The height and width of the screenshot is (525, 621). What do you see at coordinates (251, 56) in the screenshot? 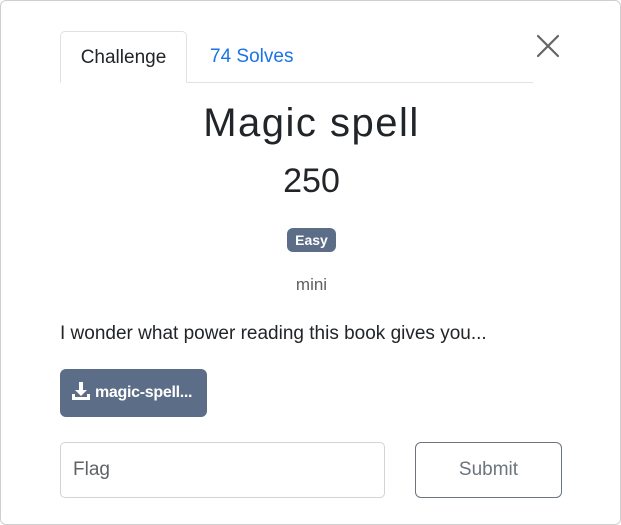
I see `tab-solves: 74 Solves` at bounding box center [251, 56].